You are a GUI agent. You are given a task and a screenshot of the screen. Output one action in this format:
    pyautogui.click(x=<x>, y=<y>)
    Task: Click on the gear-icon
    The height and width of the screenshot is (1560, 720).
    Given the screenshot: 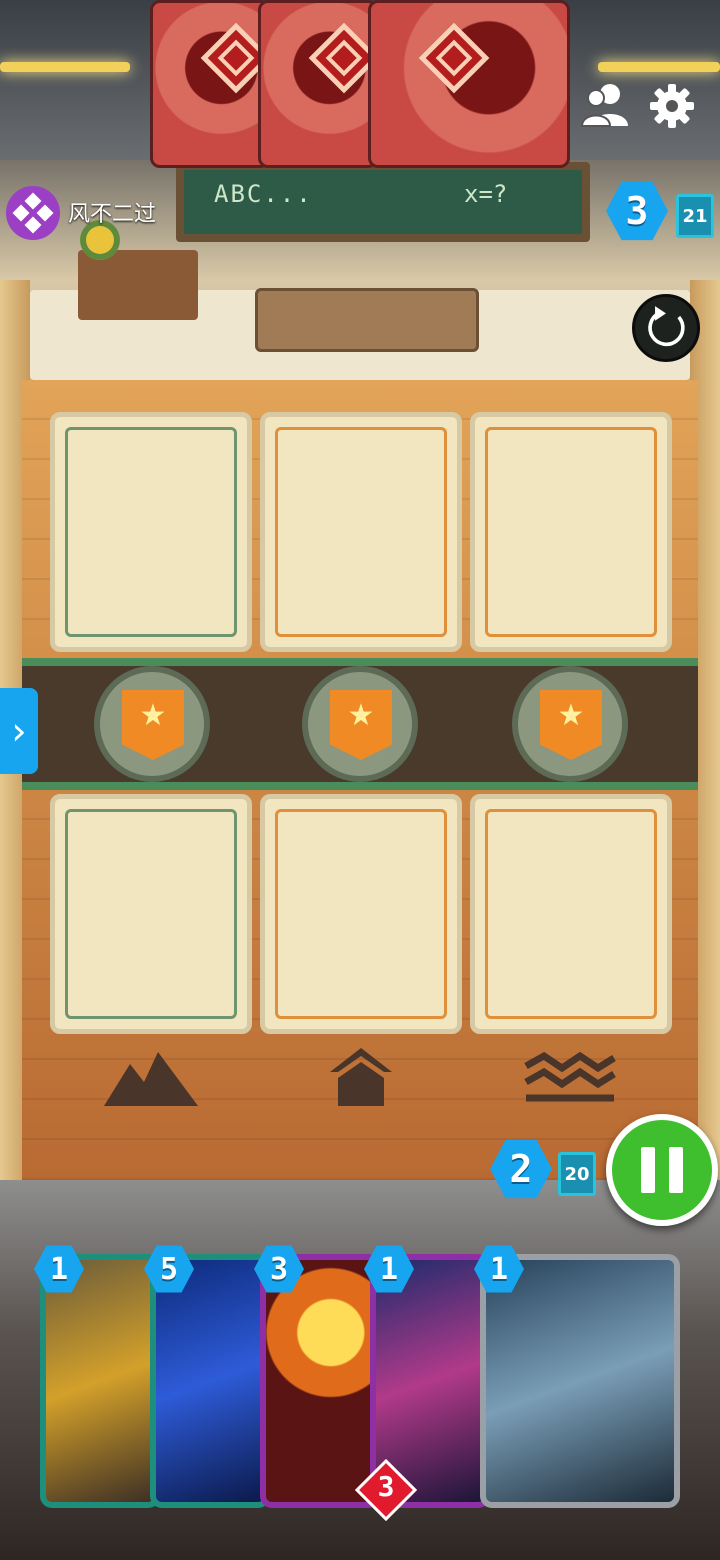 What is the action you would take?
    pyautogui.click(x=672, y=106)
    